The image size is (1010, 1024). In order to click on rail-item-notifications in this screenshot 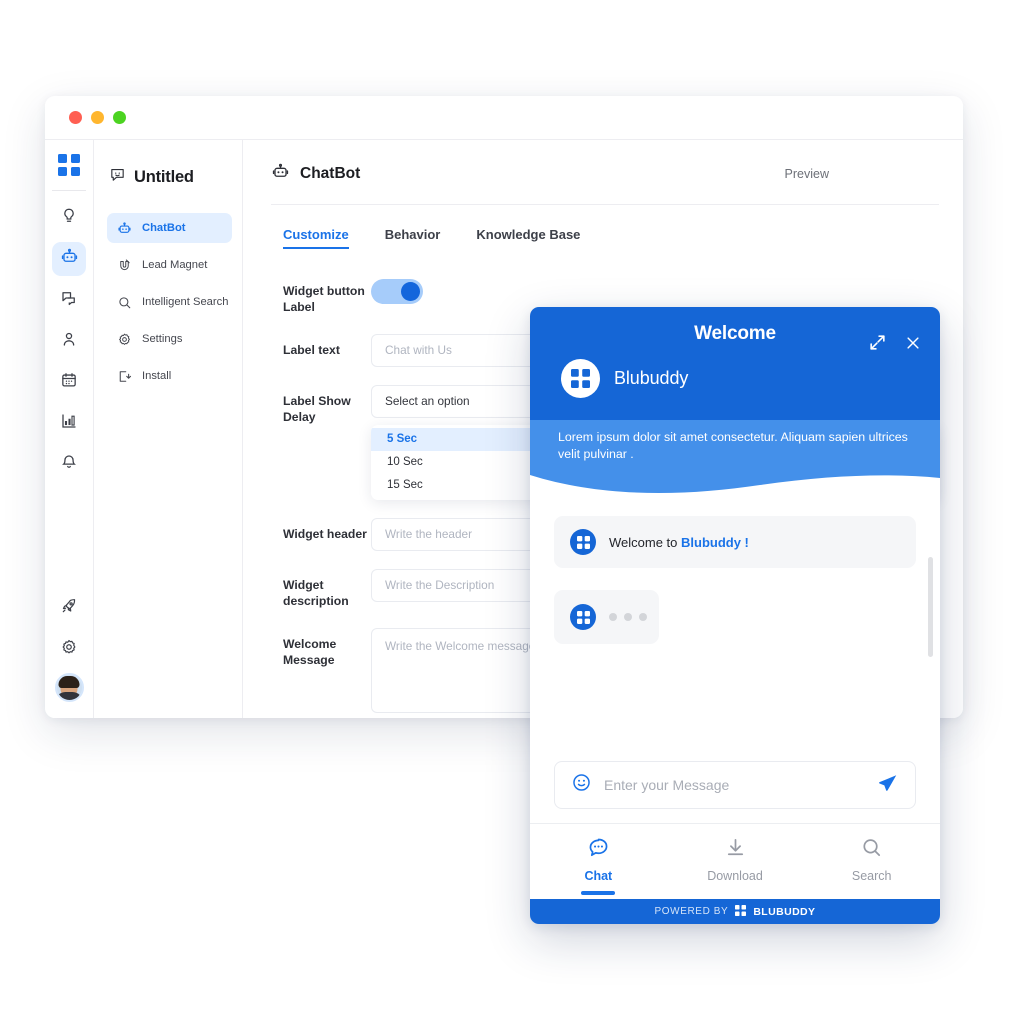, I will do `click(69, 464)`.